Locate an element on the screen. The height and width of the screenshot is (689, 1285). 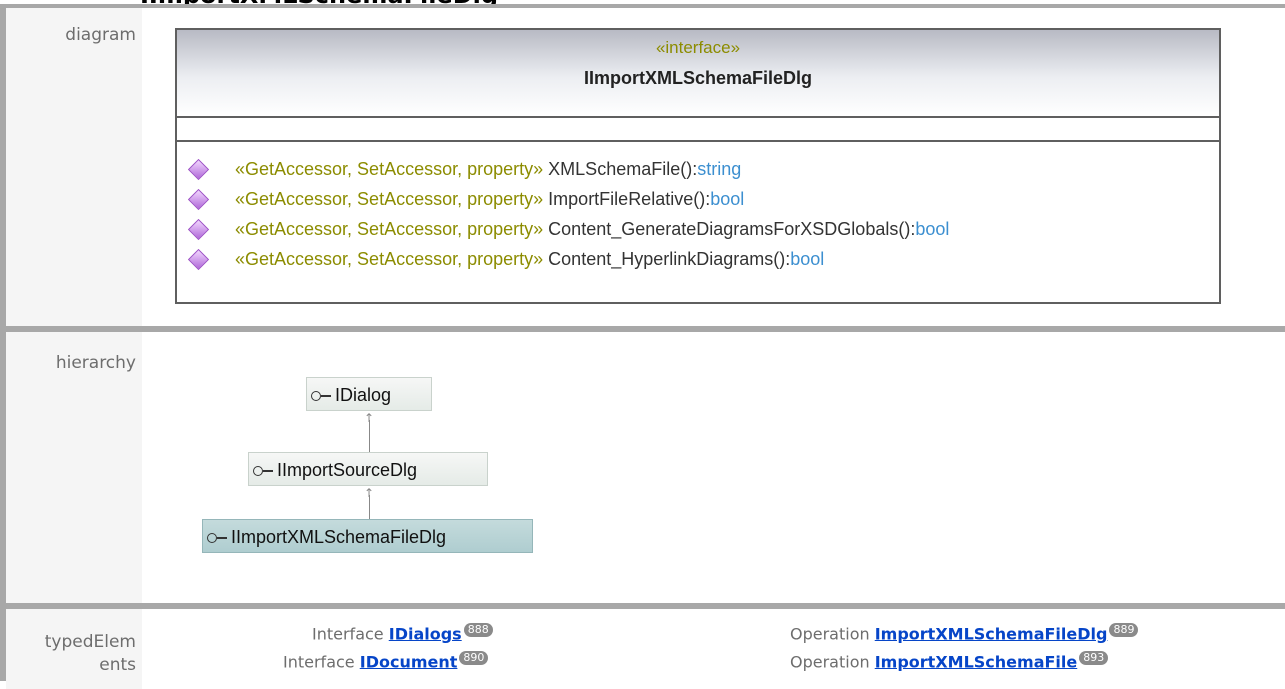
typed-element-item: Operation ImportXMLSchemaFileDlg 889 is located at coordinates (964, 633).